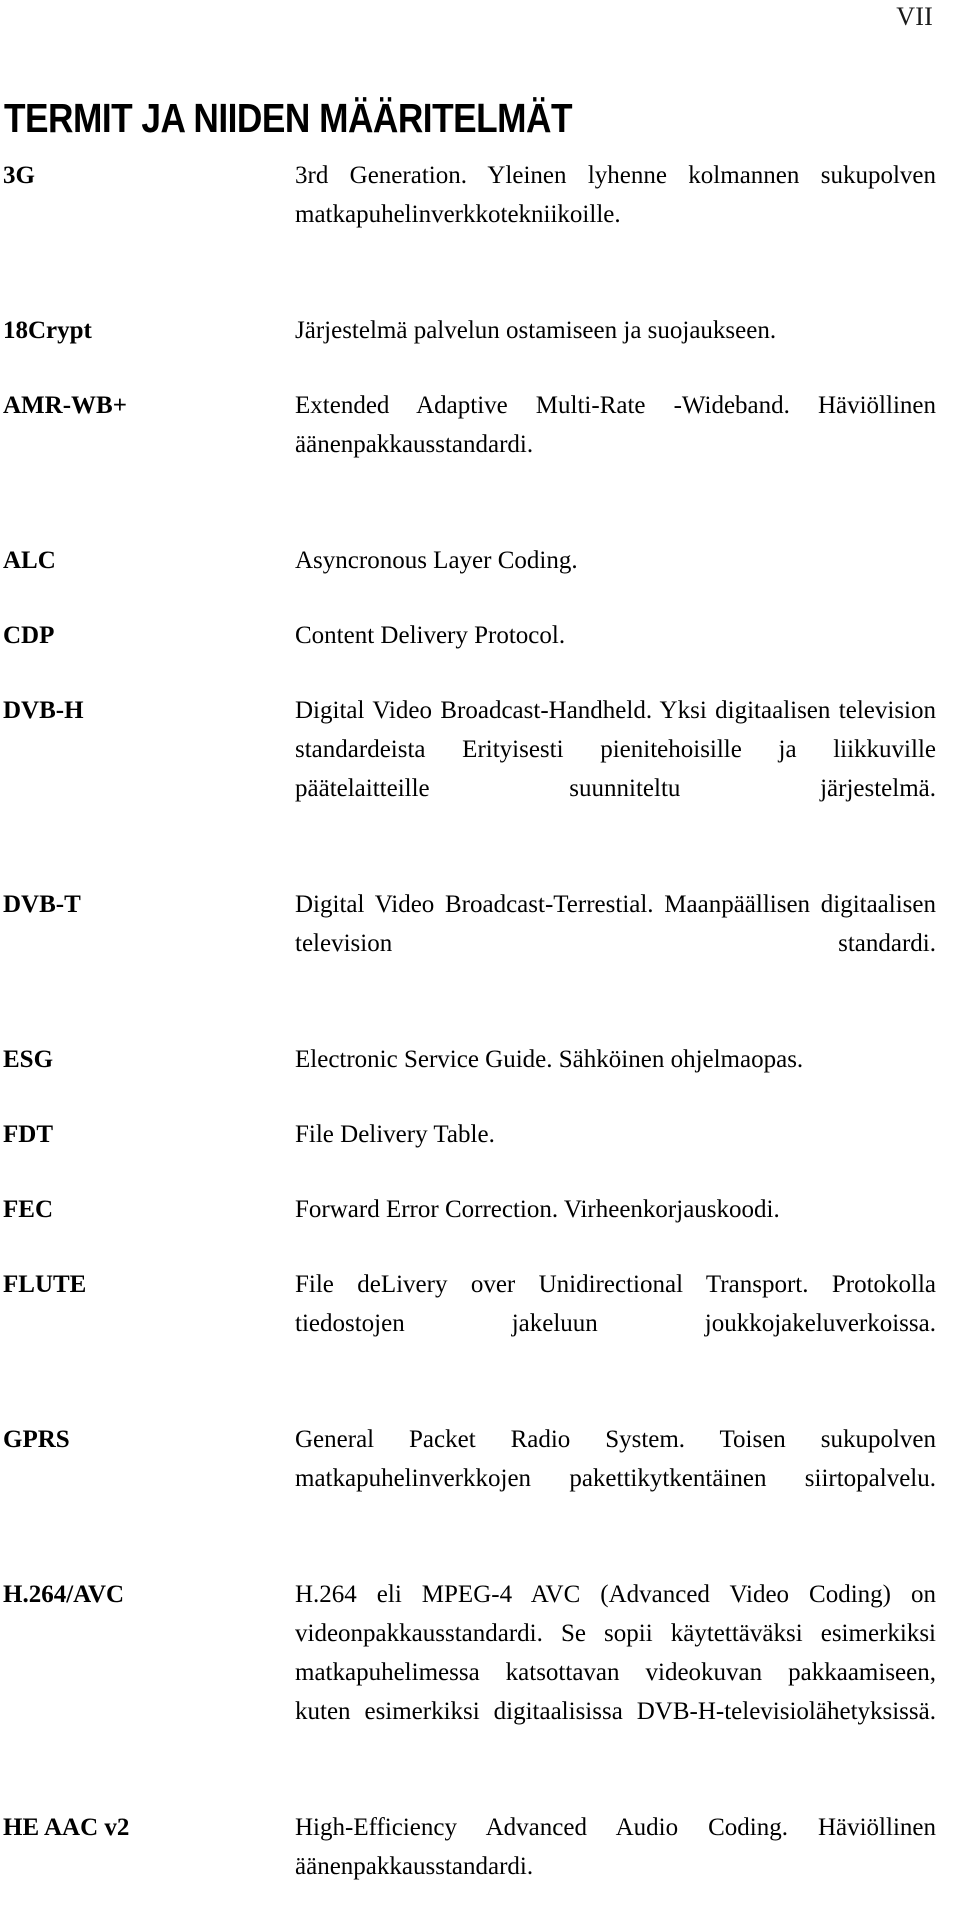 The height and width of the screenshot is (1925, 960). Describe the element at coordinates (914, 16) in the screenshot. I see `page-number: VII` at that location.